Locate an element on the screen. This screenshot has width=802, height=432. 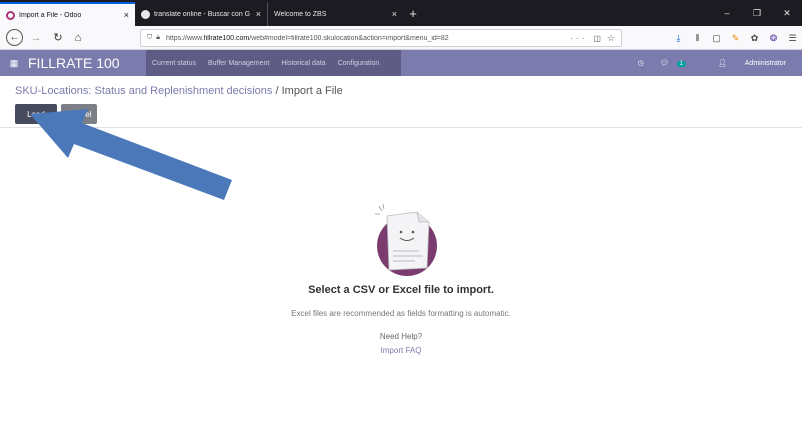
user-avatar-icon: 👤︎ is located at coordinates (722, 63).